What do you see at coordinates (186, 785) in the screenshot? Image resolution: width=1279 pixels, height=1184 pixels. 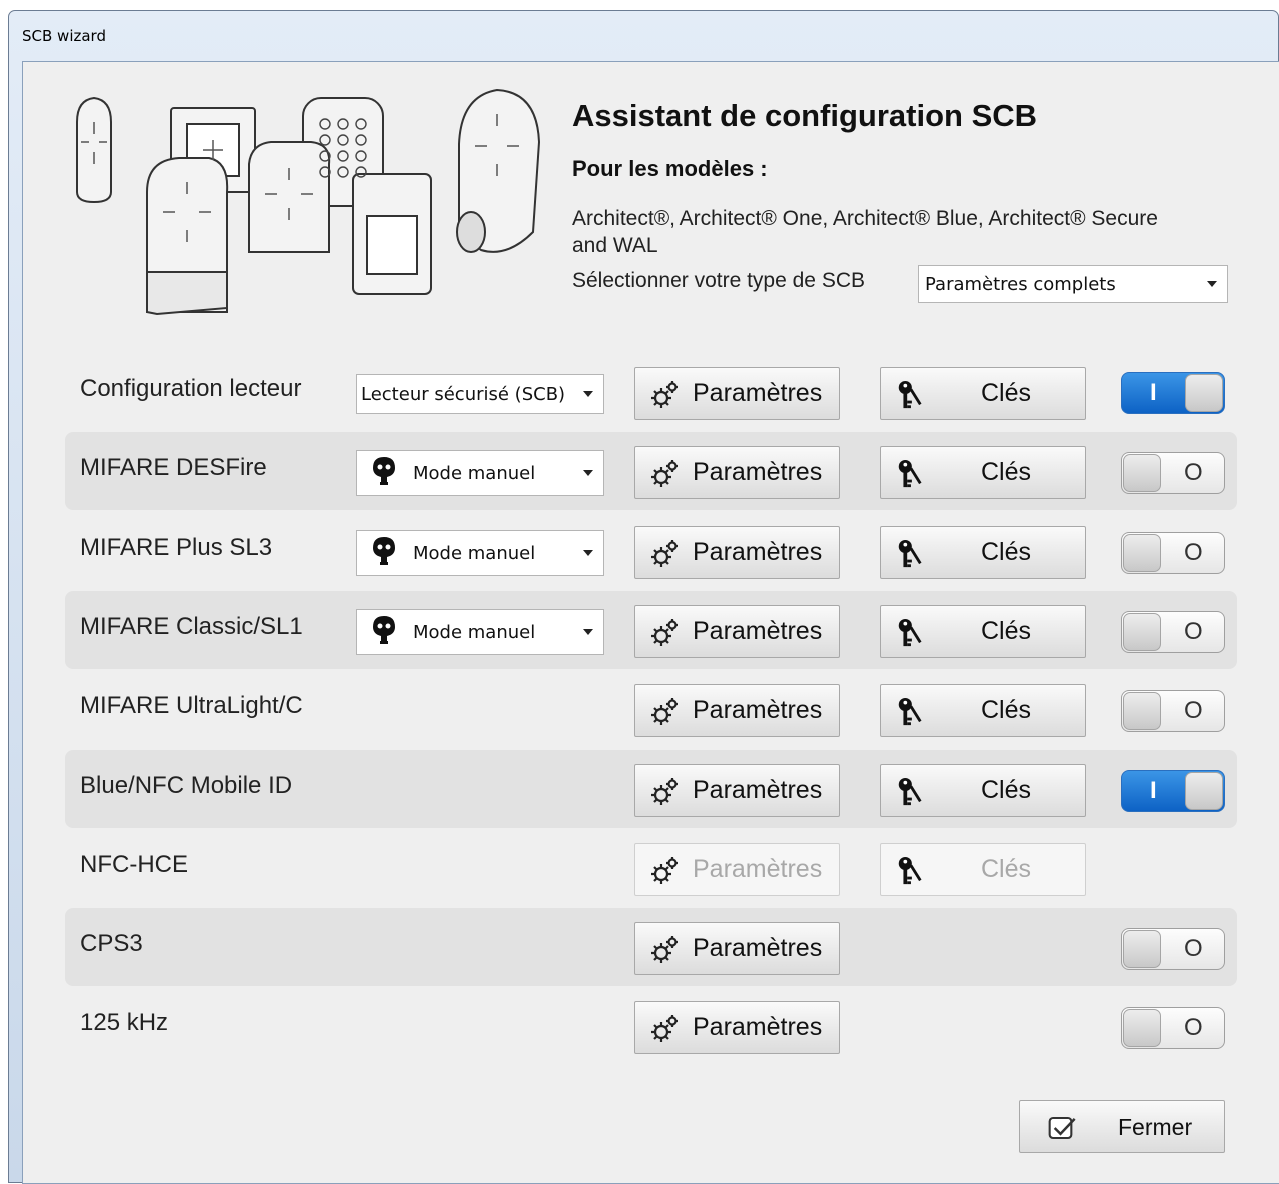 I see `row-label: Blue/NFC Mobile ID` at bounding box center [186, 785].